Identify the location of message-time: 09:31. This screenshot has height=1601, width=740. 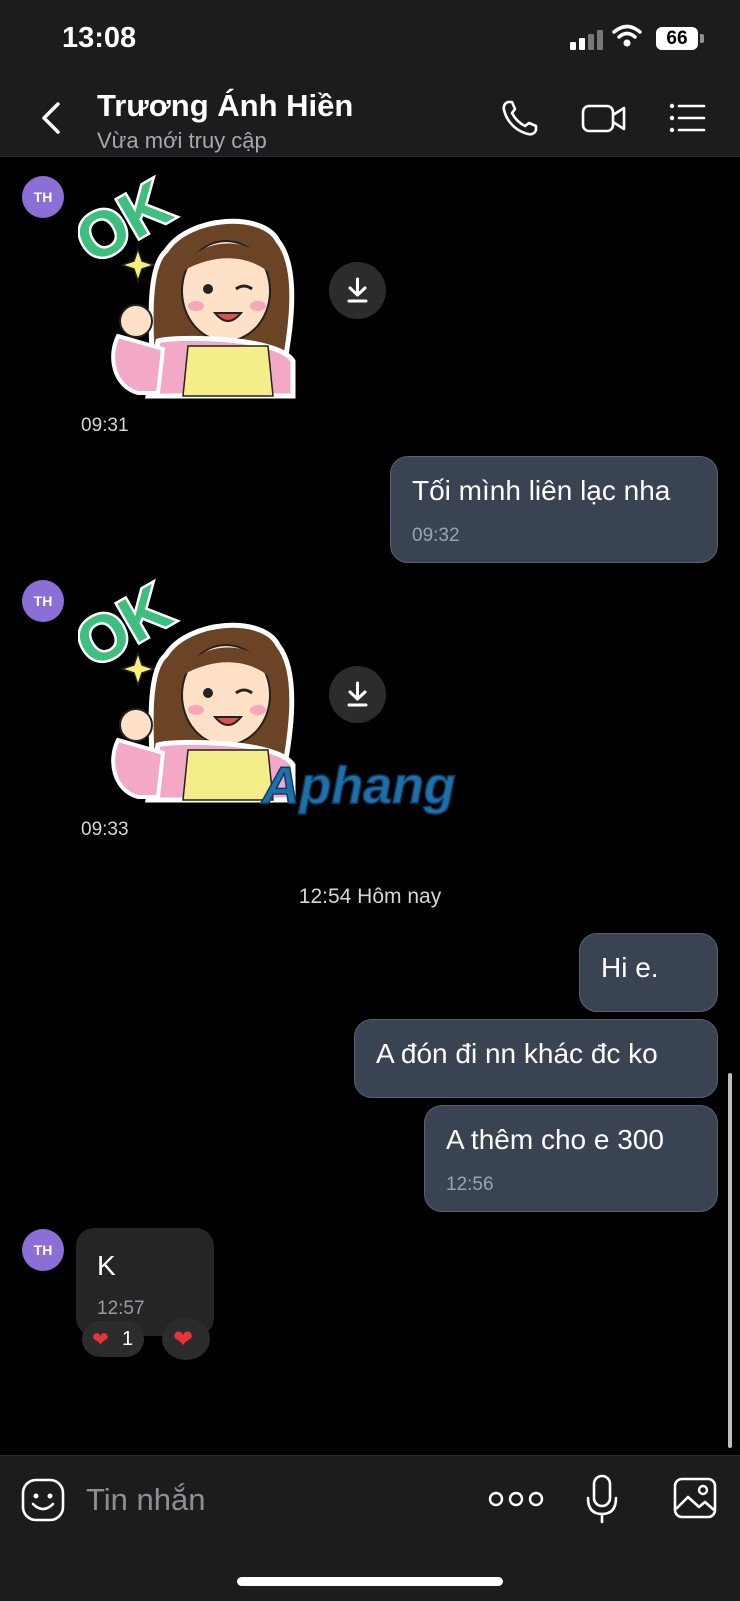
(105, 425).